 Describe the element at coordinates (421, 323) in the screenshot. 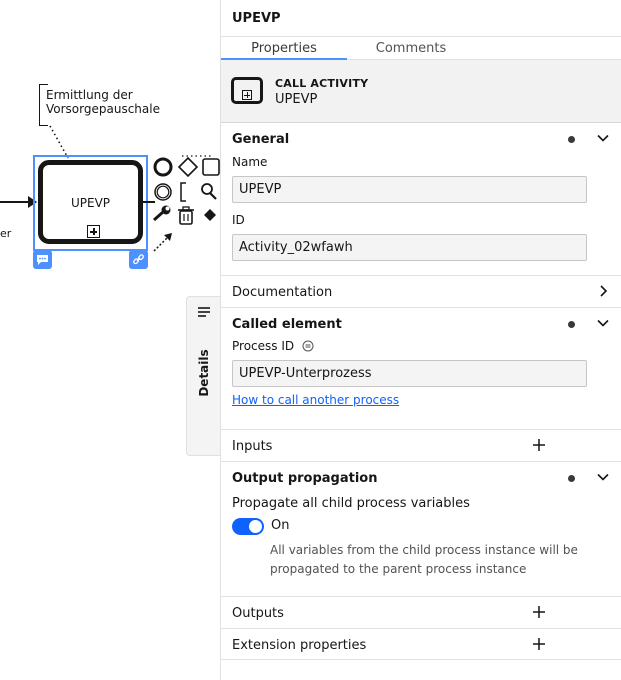

I see `group-called-element-header: Called element` at that location.